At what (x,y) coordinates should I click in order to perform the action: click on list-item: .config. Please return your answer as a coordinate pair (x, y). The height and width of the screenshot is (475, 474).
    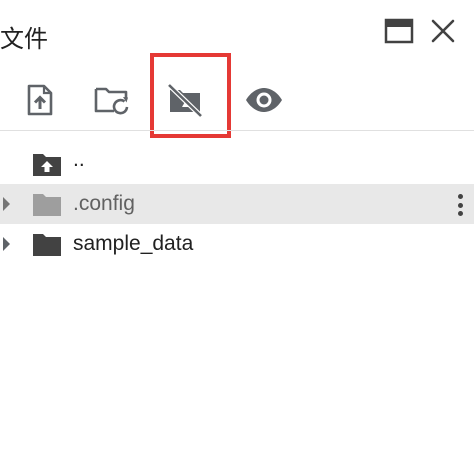
    Looking at the image, I should click on (237, 204).